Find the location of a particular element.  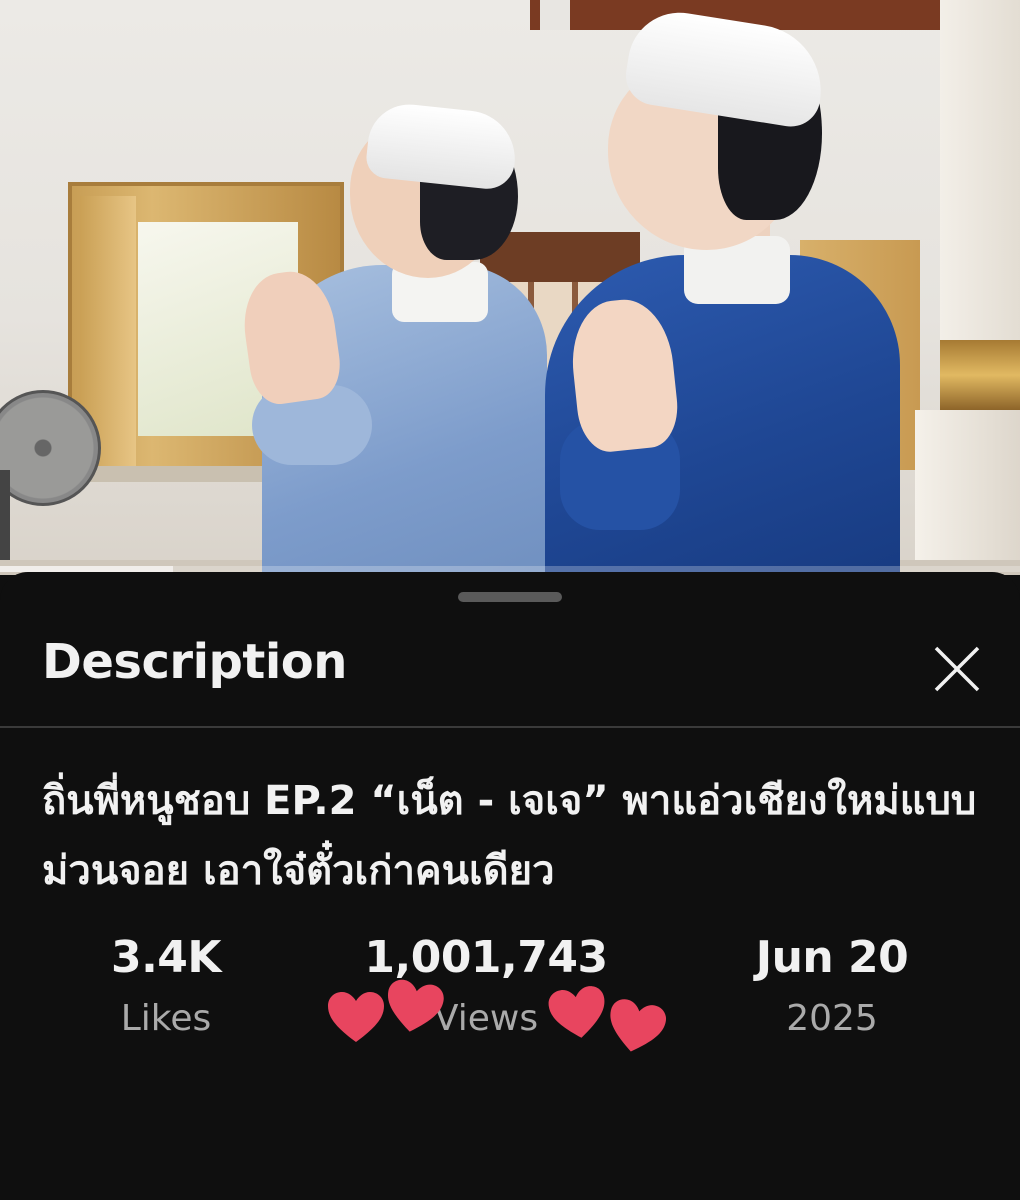

publish-year: 2025 is located at coordinates (832, 1018).